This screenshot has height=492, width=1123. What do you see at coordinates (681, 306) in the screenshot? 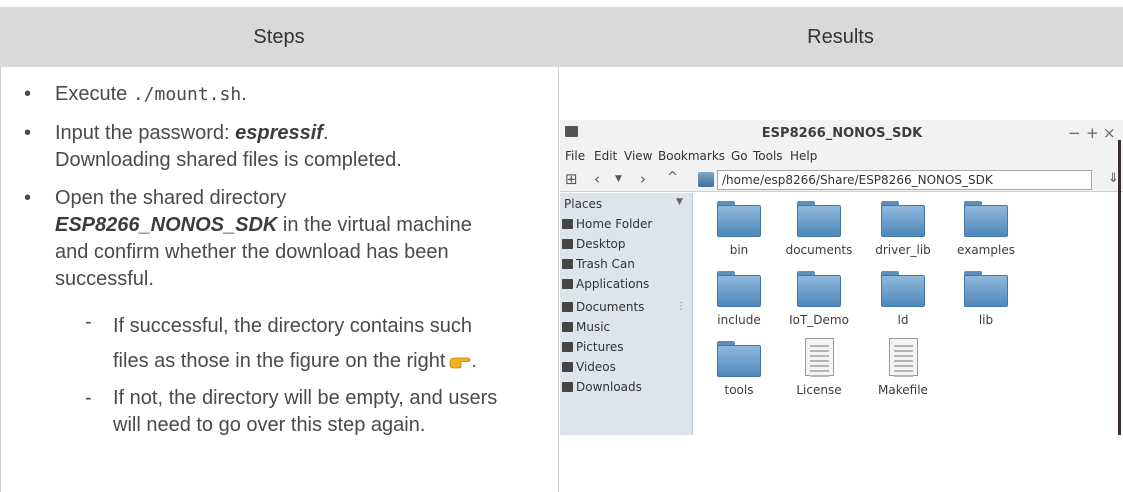
I see `sidebar-resize-handle: ⋮` at bounding box center [681, 306].